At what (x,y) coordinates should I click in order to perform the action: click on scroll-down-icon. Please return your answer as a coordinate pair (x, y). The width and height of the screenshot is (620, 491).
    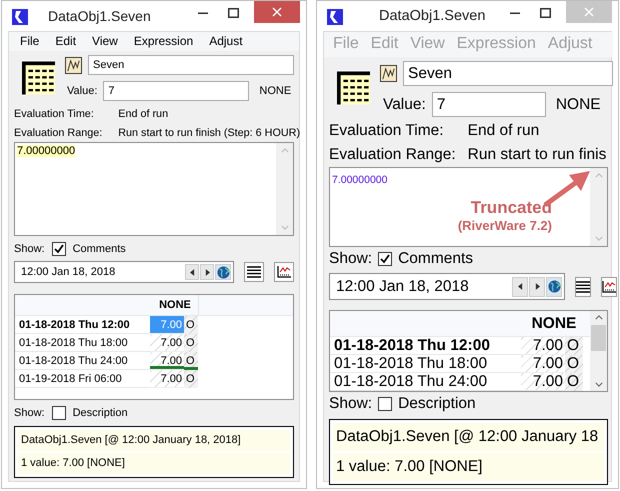
    Looking at the image, I should click on (598, 384).